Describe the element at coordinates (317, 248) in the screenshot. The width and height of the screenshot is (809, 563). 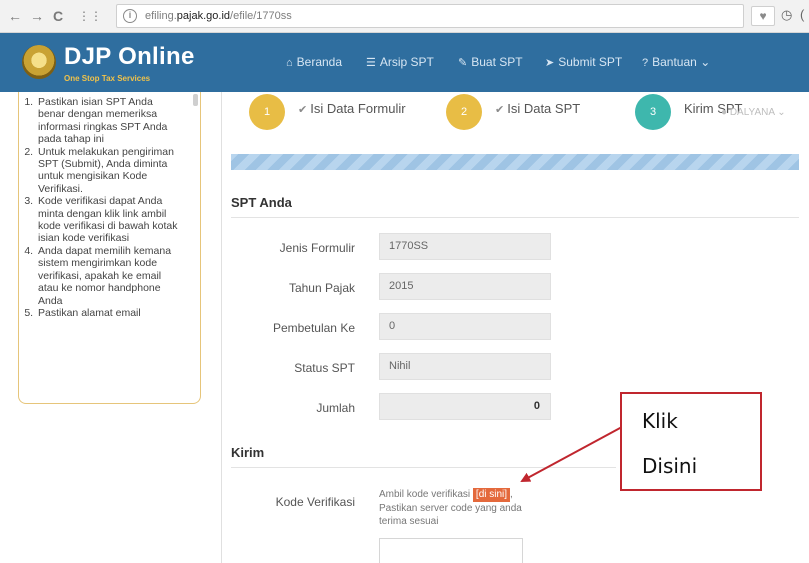
I see `jenis-formulir-label: Jenis Formulir` at that location.